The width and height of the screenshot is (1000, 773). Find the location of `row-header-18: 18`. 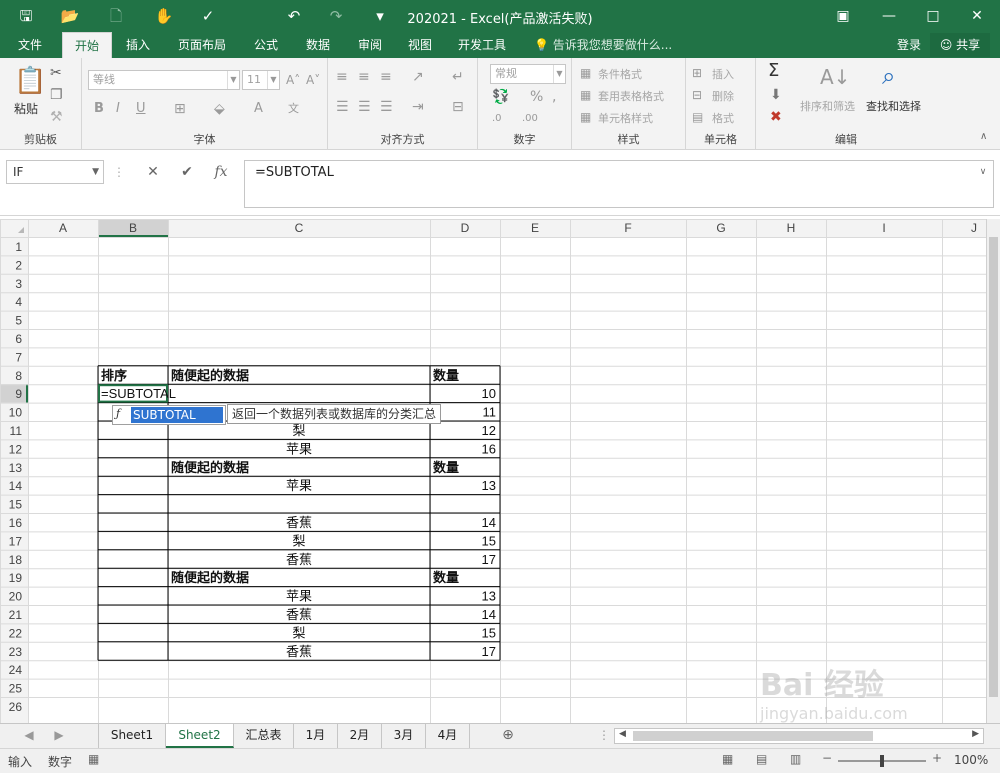

row-header-18: 18 is located at coordinates (16, 560).